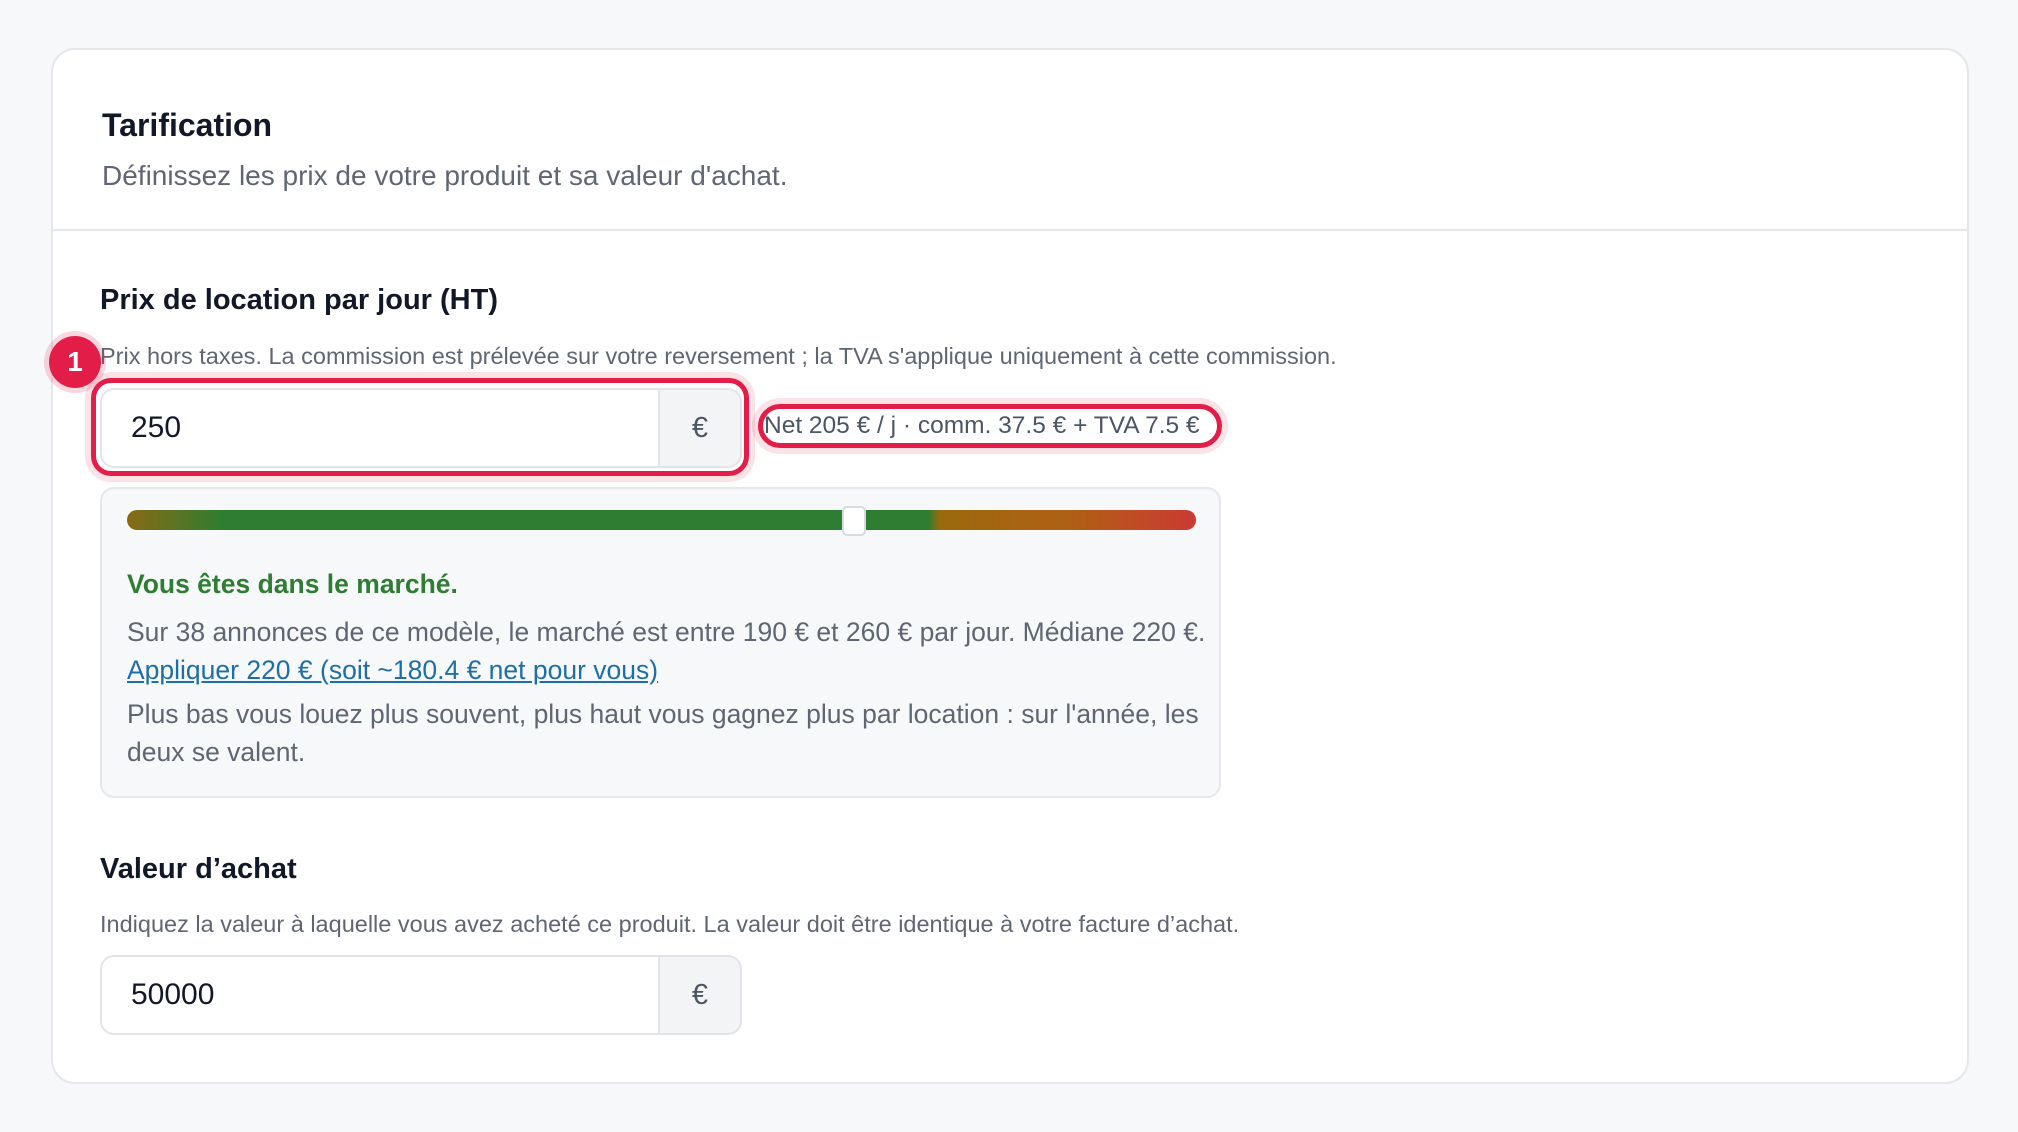 This screenshot has width=2018, height=1132. I want to click on rental-price-label: Prix de location par jour (HT), so click(299, 300).